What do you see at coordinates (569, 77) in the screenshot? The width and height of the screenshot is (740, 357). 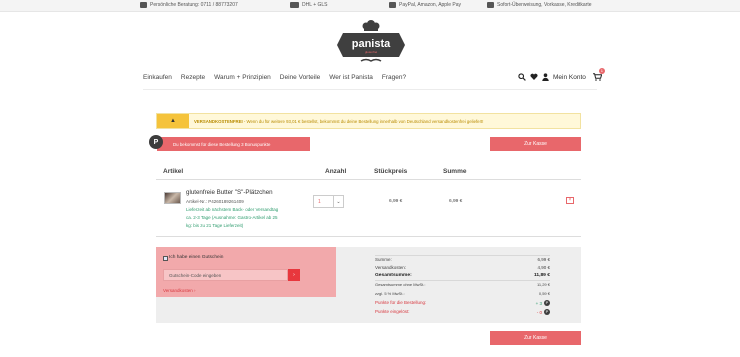 I see `account-label: Mein Konto` at bounding box center [569, 77].